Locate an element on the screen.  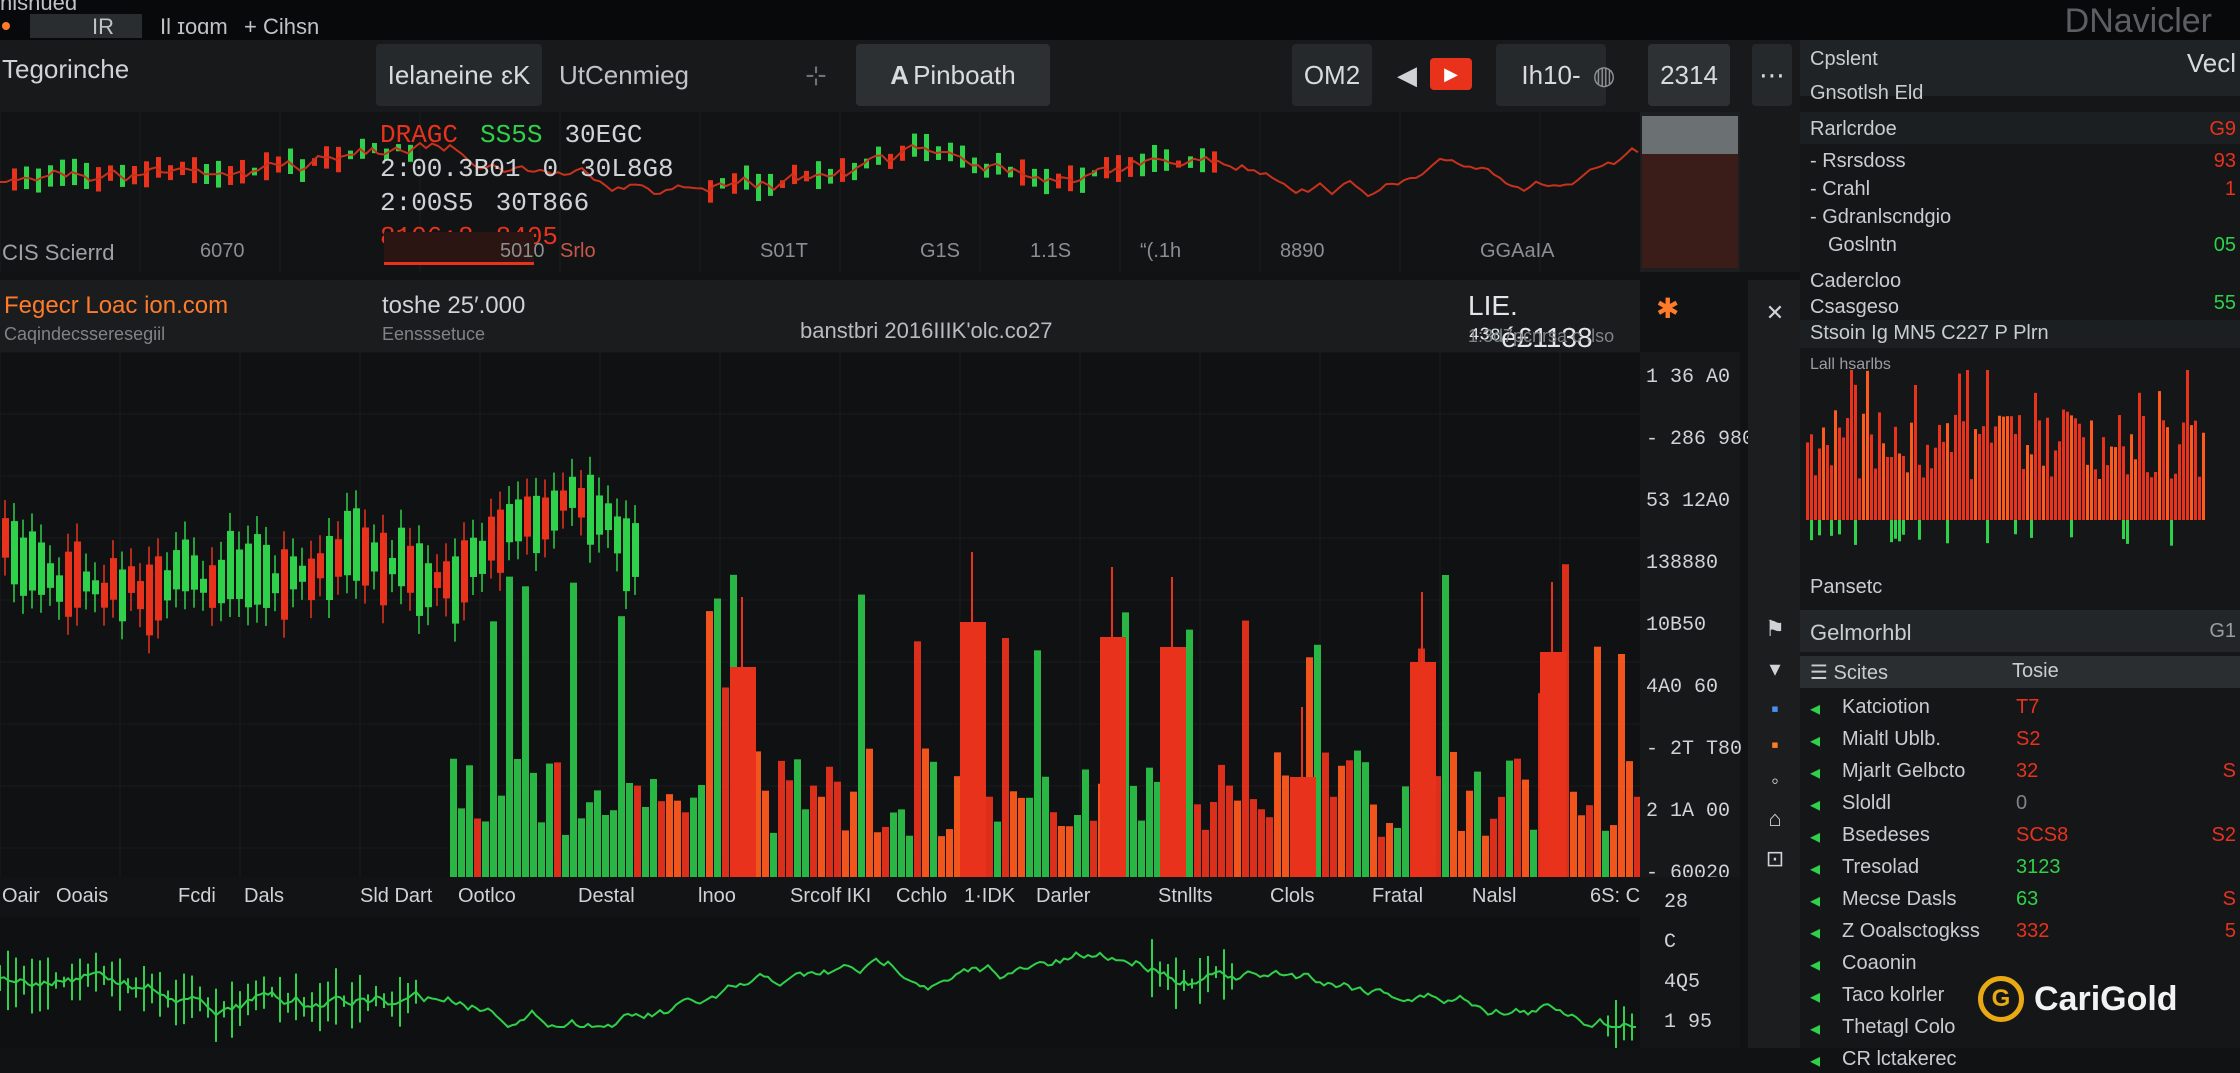
magnet-icon: ◦ is located at coordinates (1775, 783).